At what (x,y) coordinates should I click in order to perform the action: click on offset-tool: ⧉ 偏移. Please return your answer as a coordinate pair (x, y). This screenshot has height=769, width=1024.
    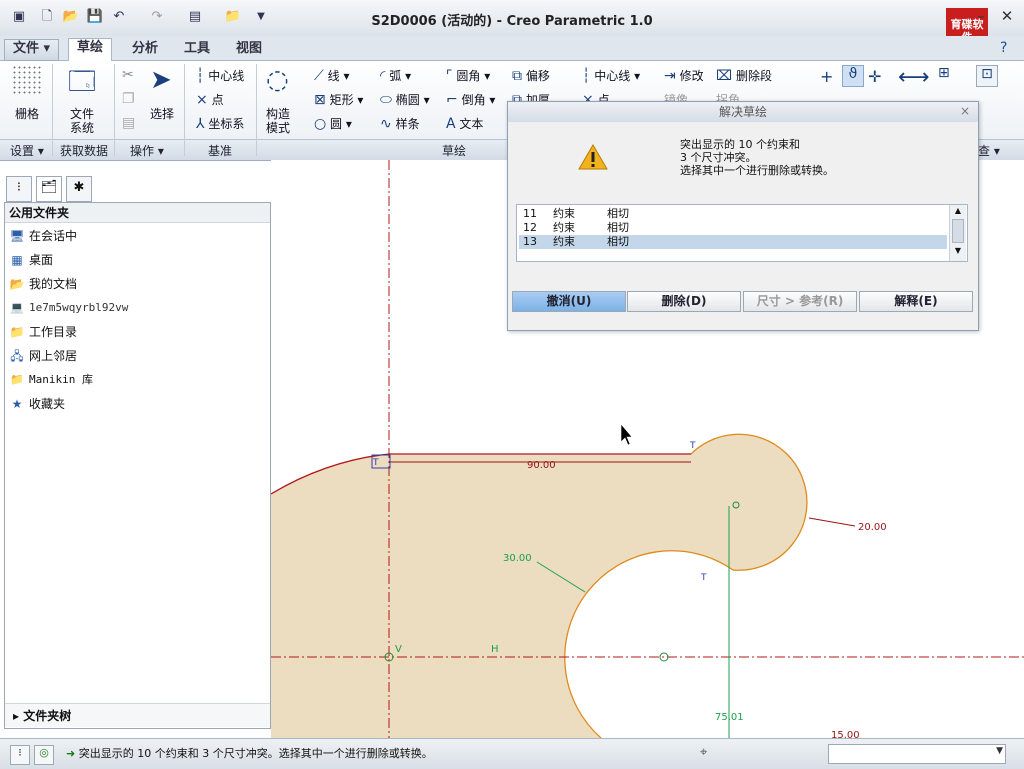
    Looking at the image, I should click on (531, 75).